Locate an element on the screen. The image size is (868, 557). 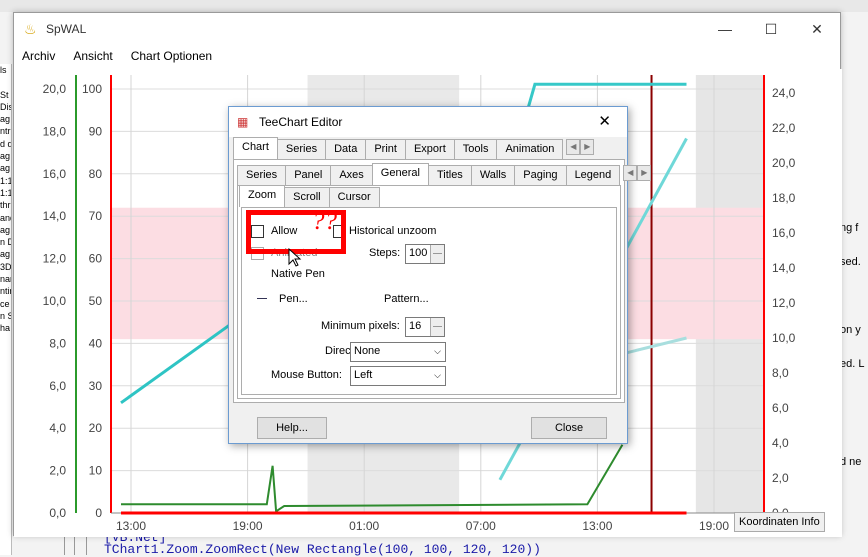
subtab-general: General is located at coordinates (400, 174).